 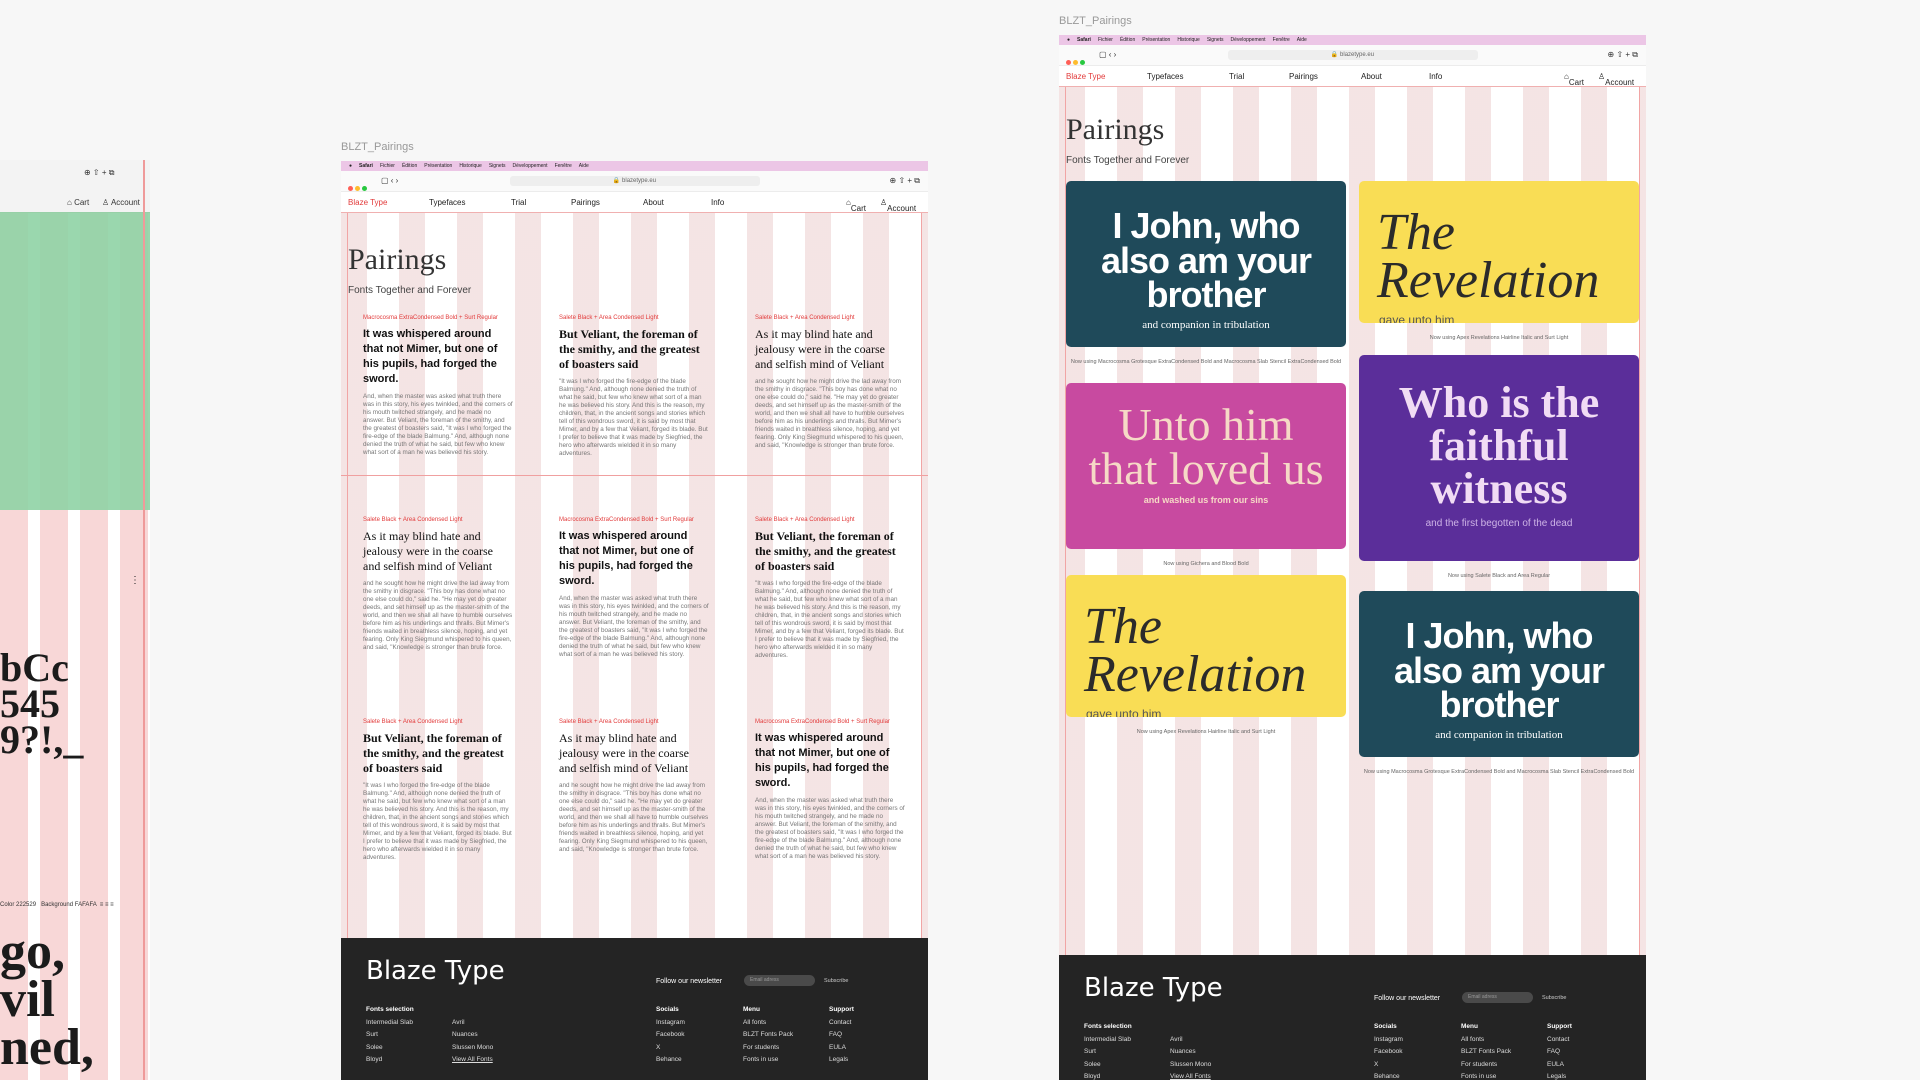 I want to click on menu-develop: Développement, so click(x=530, y=166).